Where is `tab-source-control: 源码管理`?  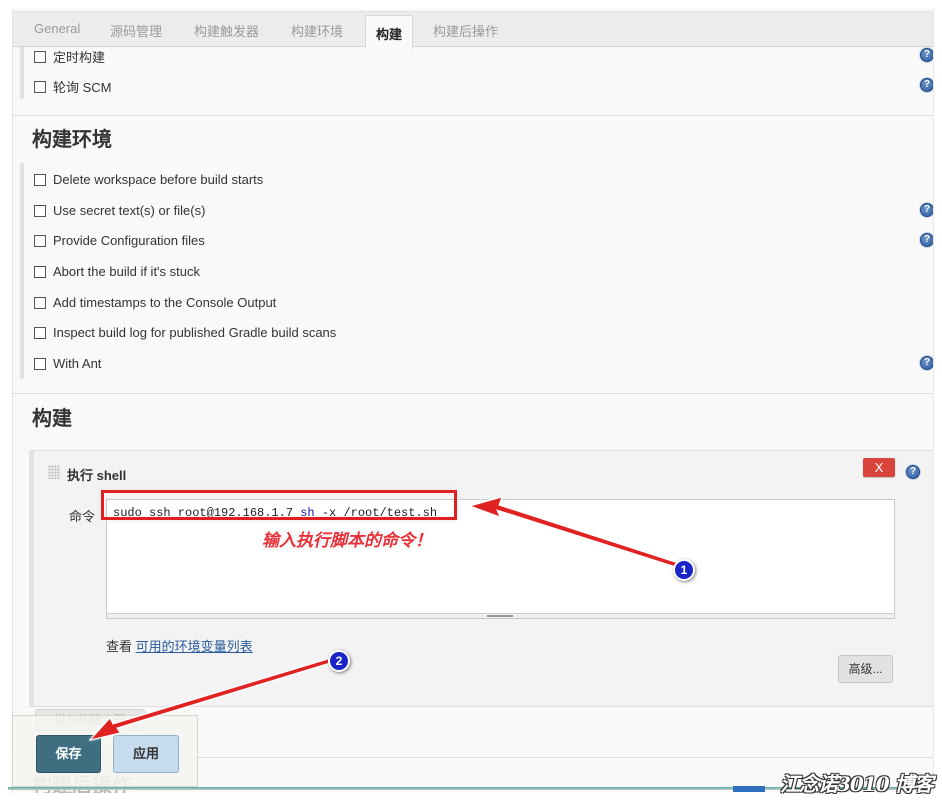 tab-source-control: 源码管理 is located at coordinates (136, 30).